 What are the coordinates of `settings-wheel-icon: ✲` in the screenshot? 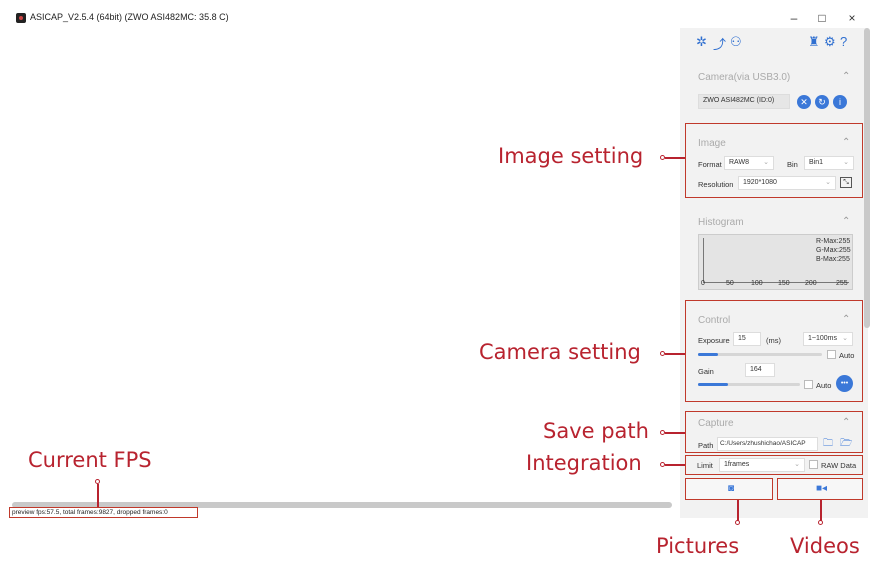 It's located at (701, 42).